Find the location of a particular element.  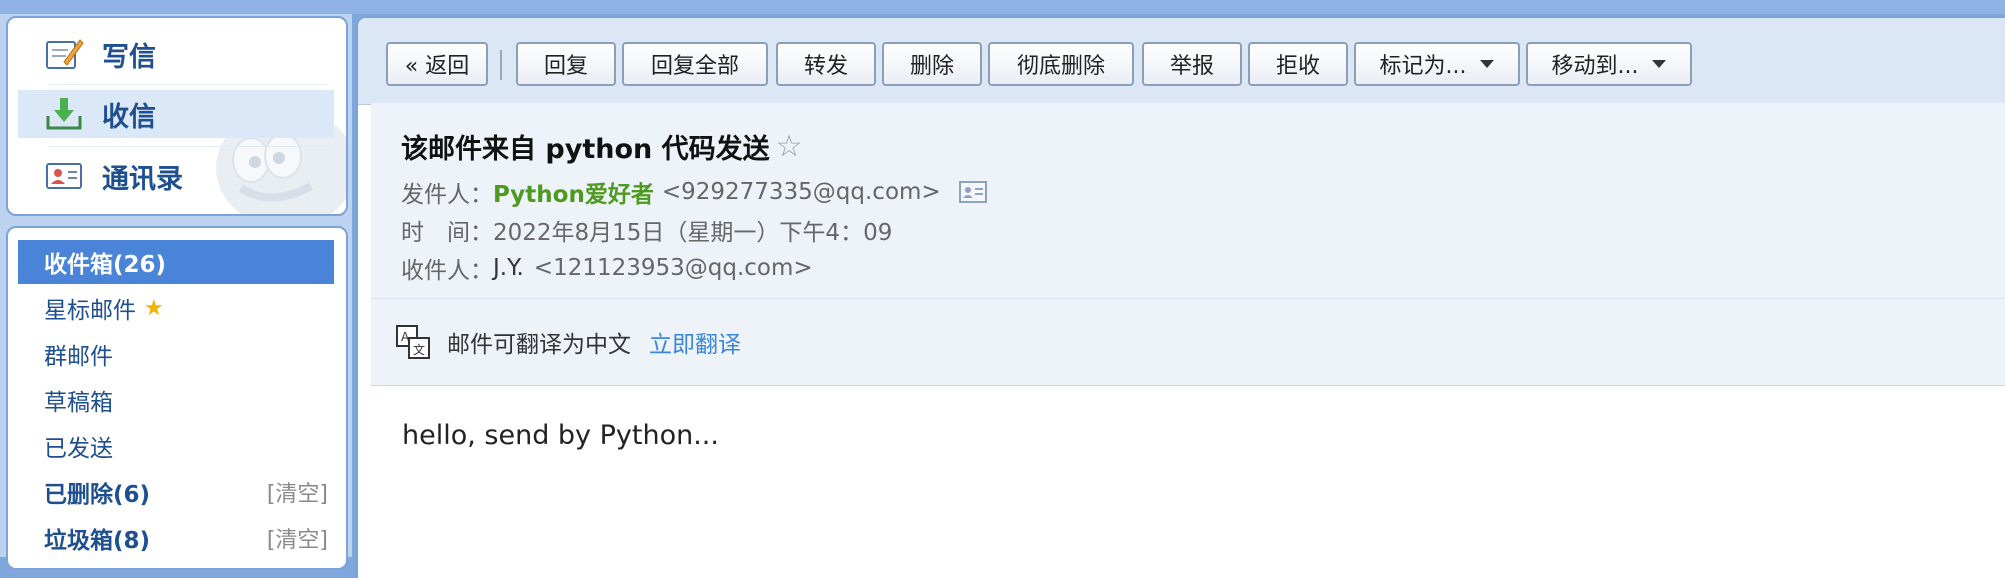

folder-sent-label: 已发送 is located at coordinates (78, 449).